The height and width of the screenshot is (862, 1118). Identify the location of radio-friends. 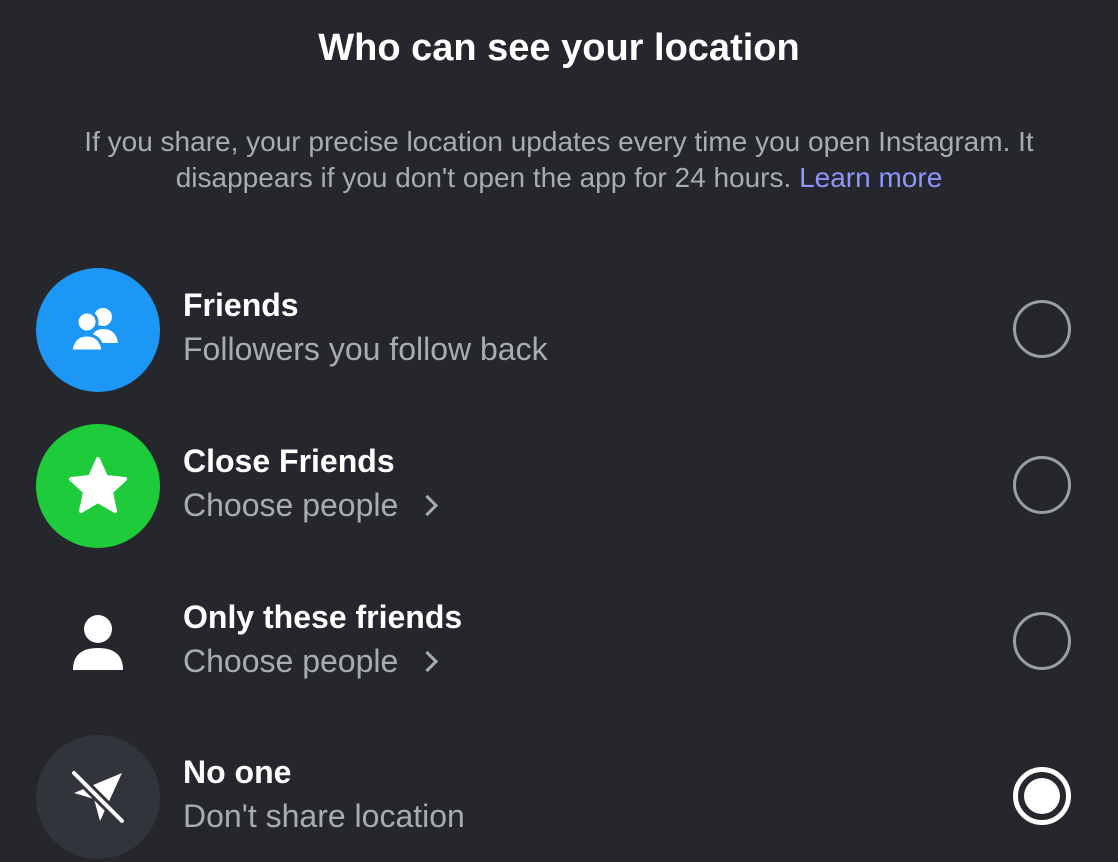
(1042, 329).